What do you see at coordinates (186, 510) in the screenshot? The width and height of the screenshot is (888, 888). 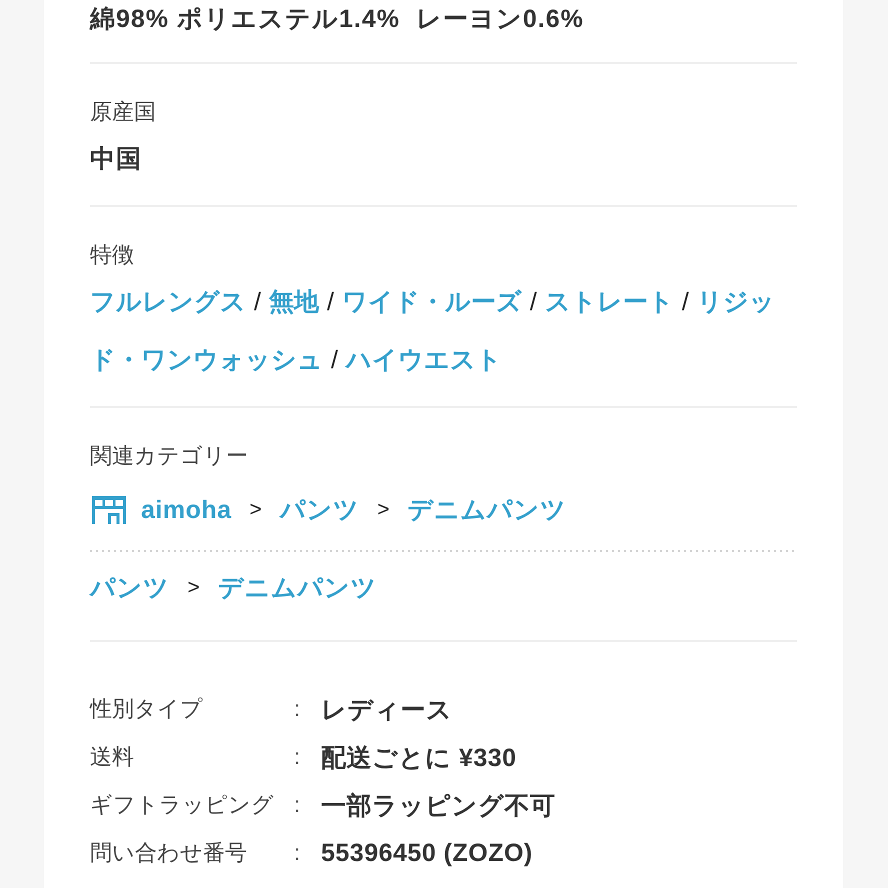 I see `breadcrumb-link: aimoha` at bounding box center [186, 510].